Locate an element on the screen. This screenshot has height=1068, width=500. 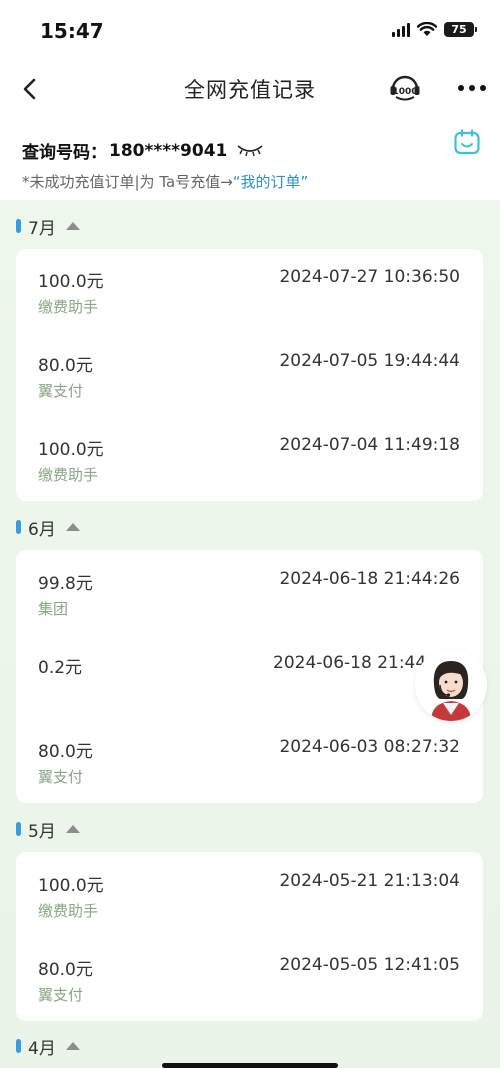
month-header-july: 7月 is located at coordinates (48, 227).